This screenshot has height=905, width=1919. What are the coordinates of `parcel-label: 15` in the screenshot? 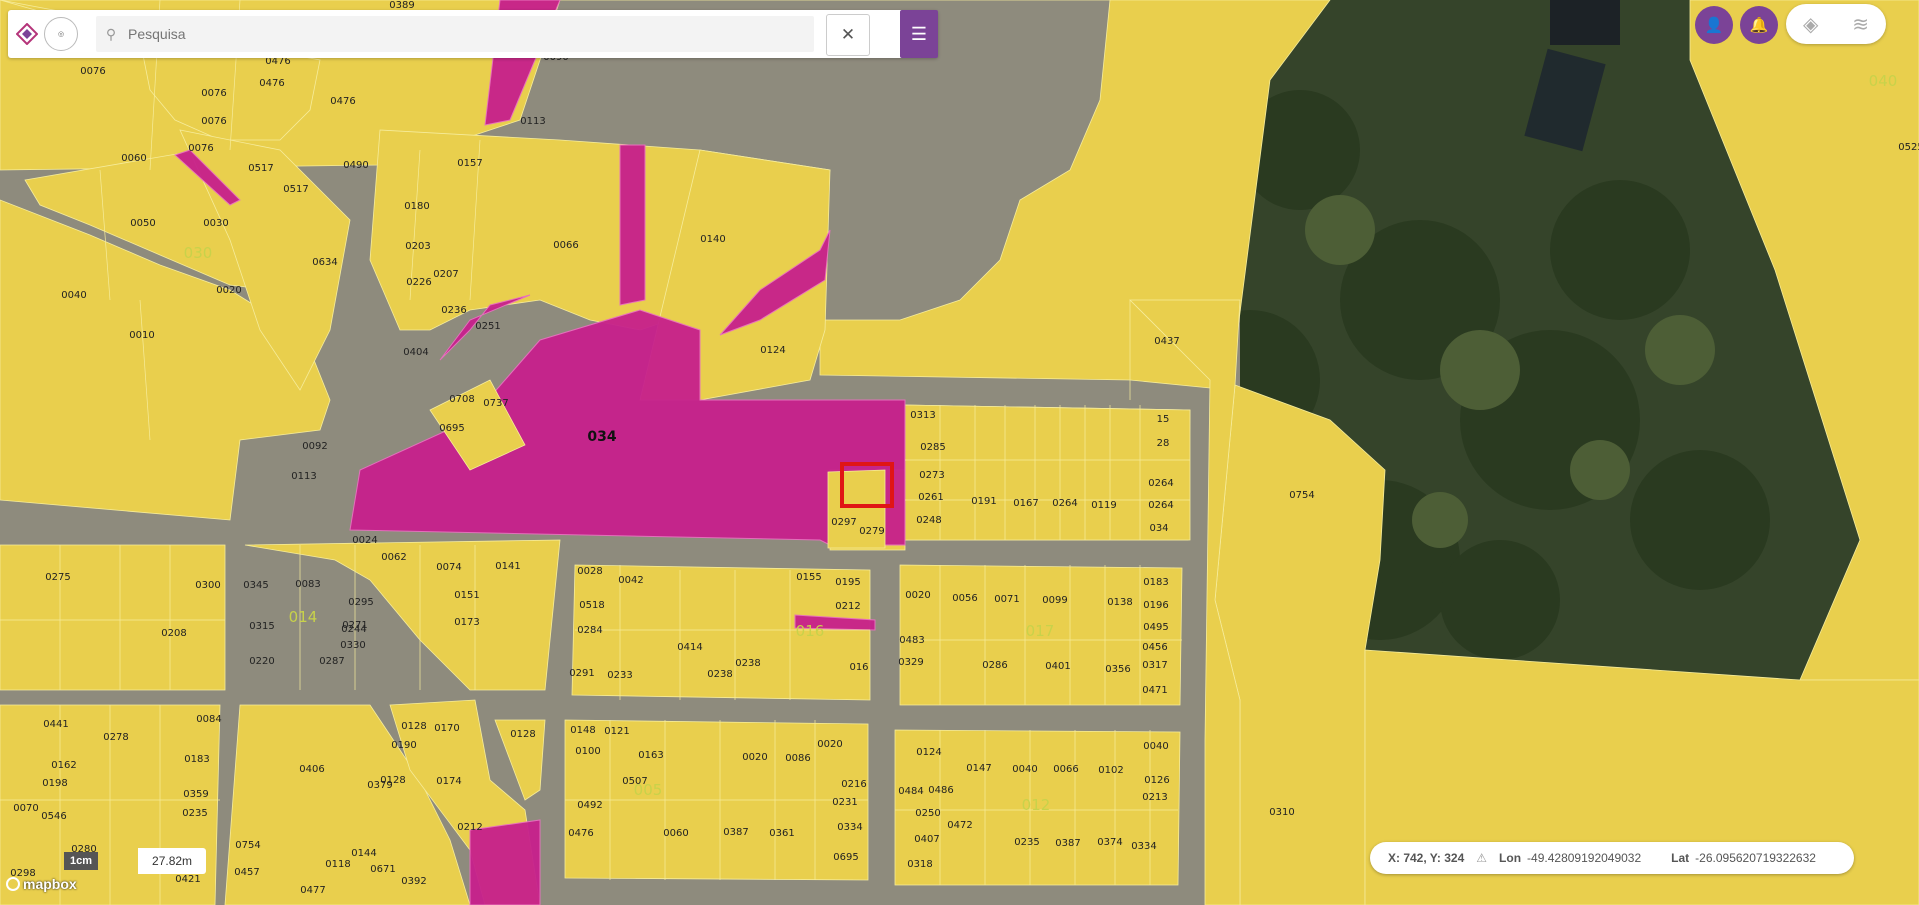 It's located at (1163, 419).